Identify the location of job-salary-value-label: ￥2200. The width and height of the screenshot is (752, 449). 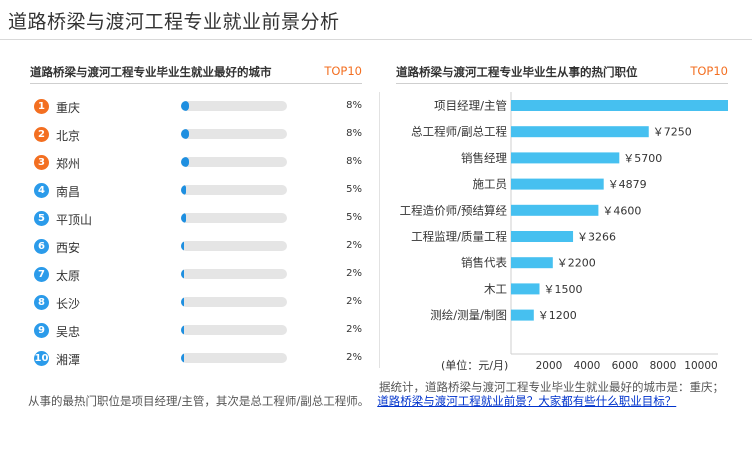
(576, 263).